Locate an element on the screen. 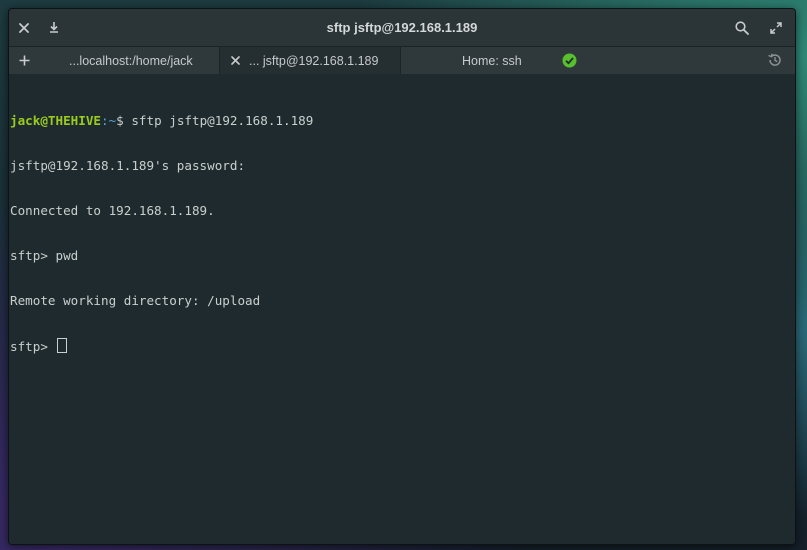  check-circle-icon is located at coordinates (569, 60).